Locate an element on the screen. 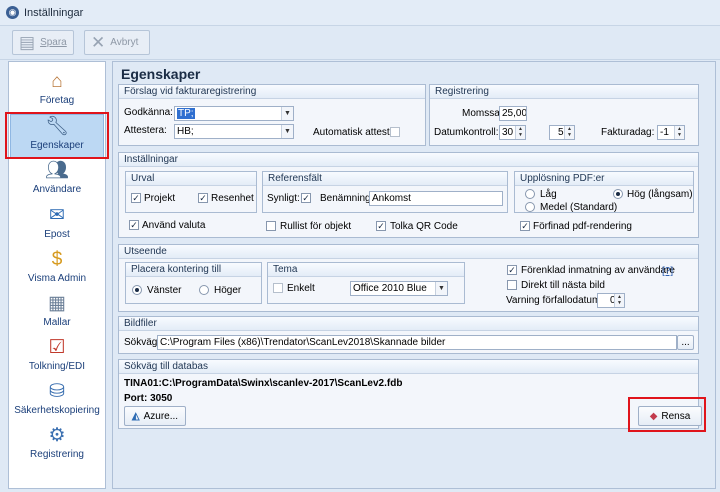 This screenshot has width=720, height=492. medel-radio is located at coordinates (530, 207).